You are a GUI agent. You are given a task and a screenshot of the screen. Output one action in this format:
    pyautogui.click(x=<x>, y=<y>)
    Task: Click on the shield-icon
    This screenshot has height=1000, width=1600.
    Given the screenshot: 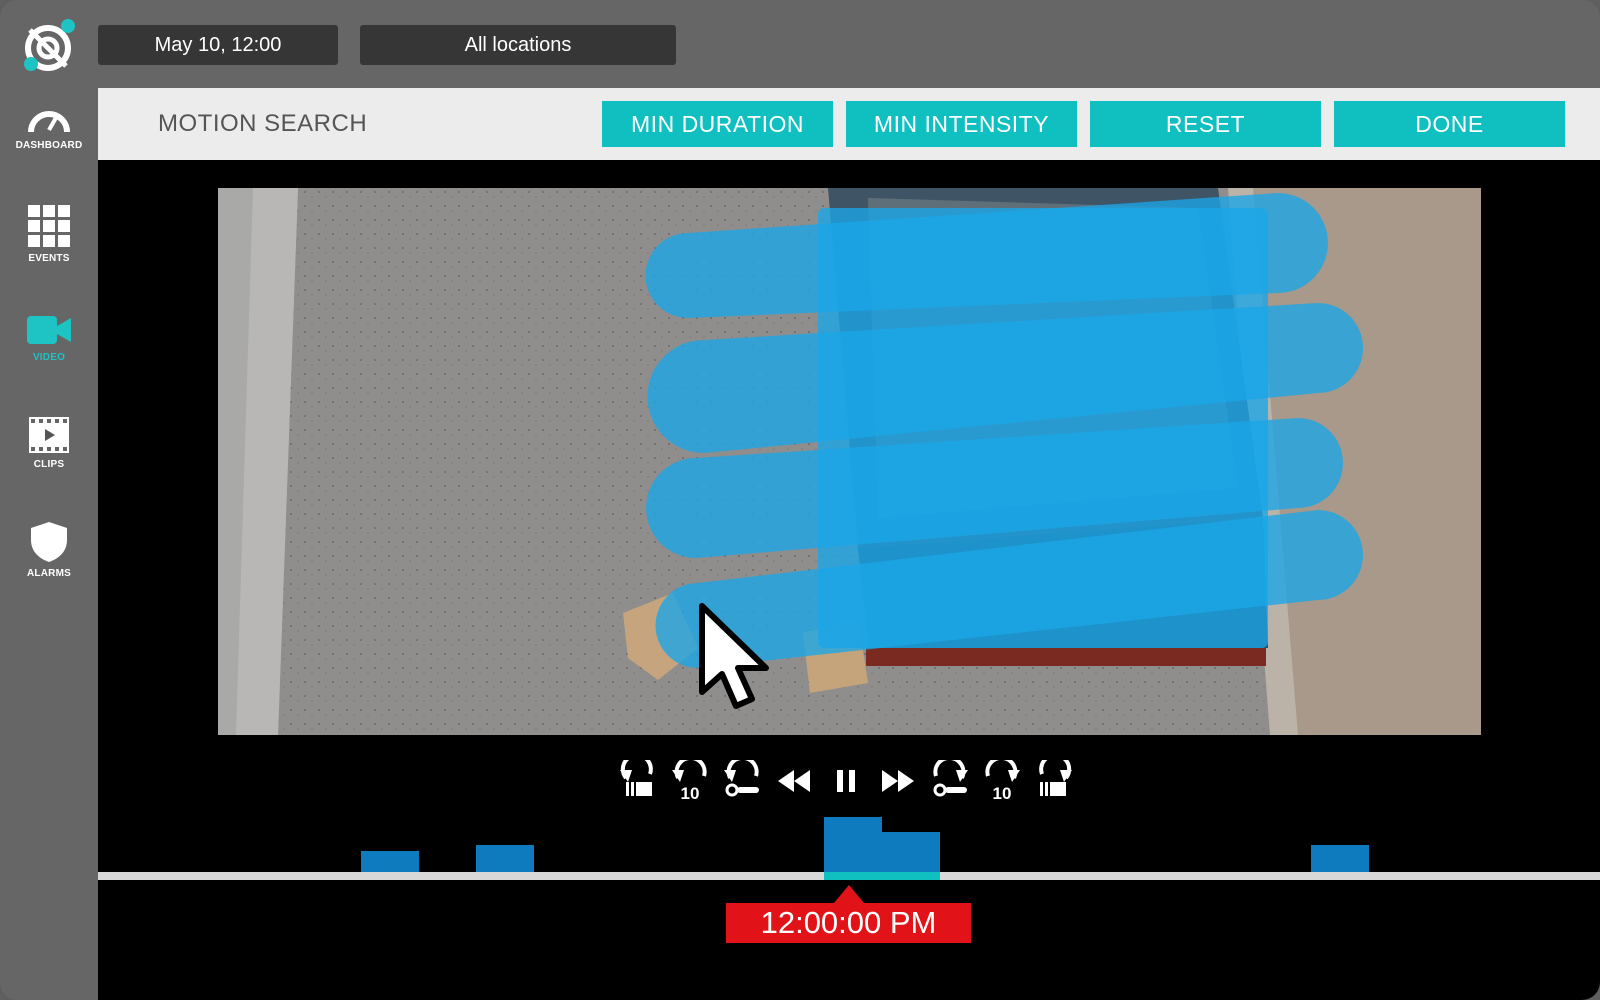 What is the action you would take?
    pyautogui.click(x=49, y=542)
    